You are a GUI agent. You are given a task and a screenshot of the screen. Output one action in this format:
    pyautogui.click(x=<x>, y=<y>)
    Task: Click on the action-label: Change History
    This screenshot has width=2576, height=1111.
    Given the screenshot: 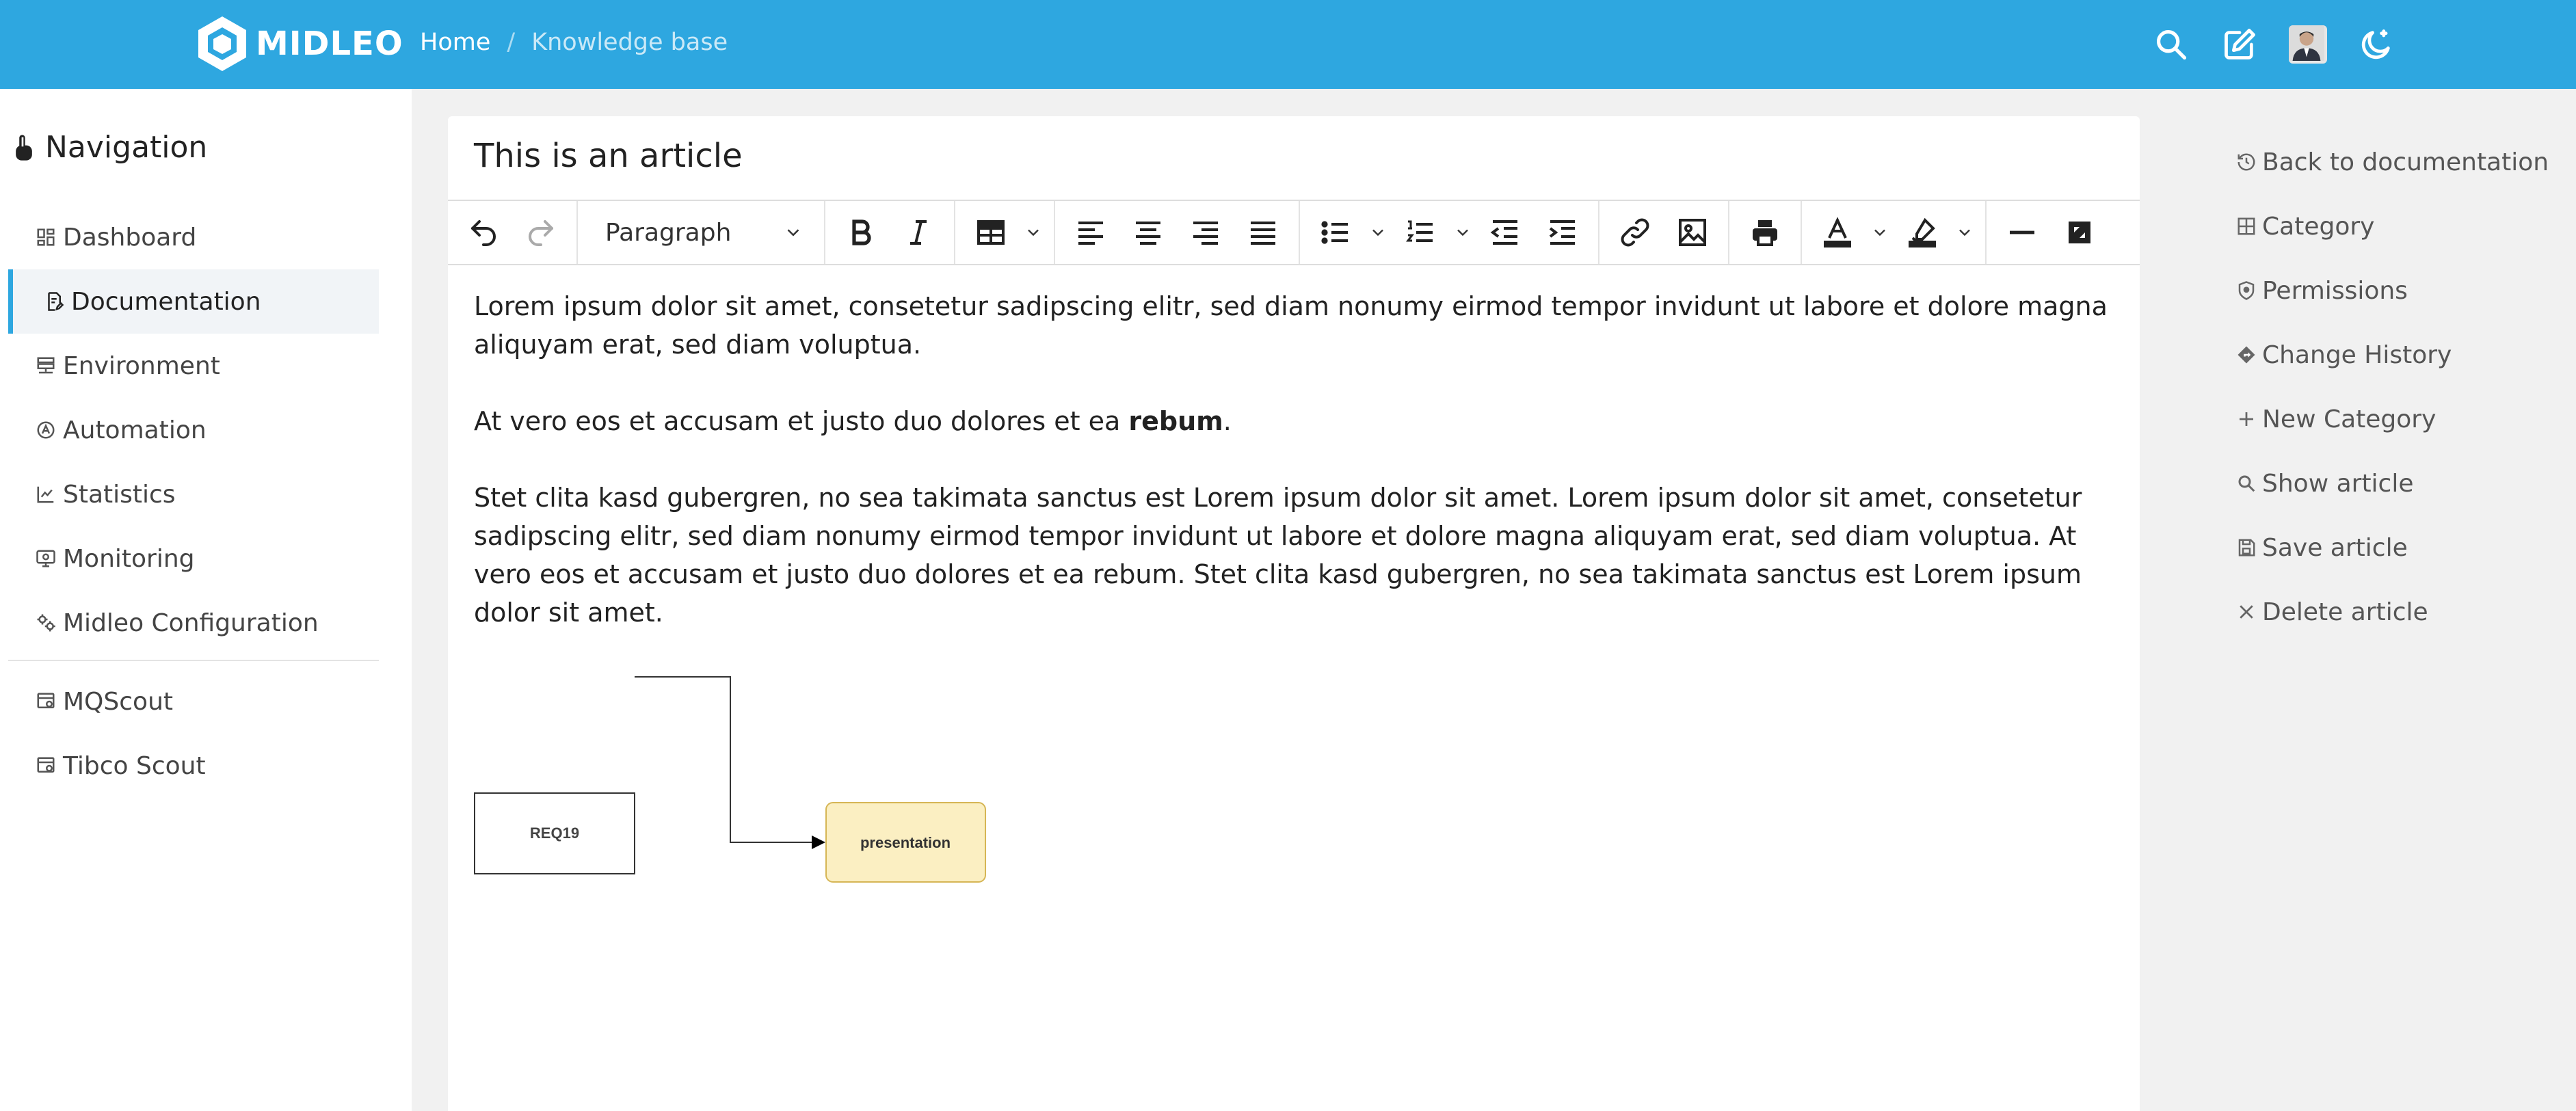 What is the action you would take?
    pyautogui.click(x=2357, y=354)
    